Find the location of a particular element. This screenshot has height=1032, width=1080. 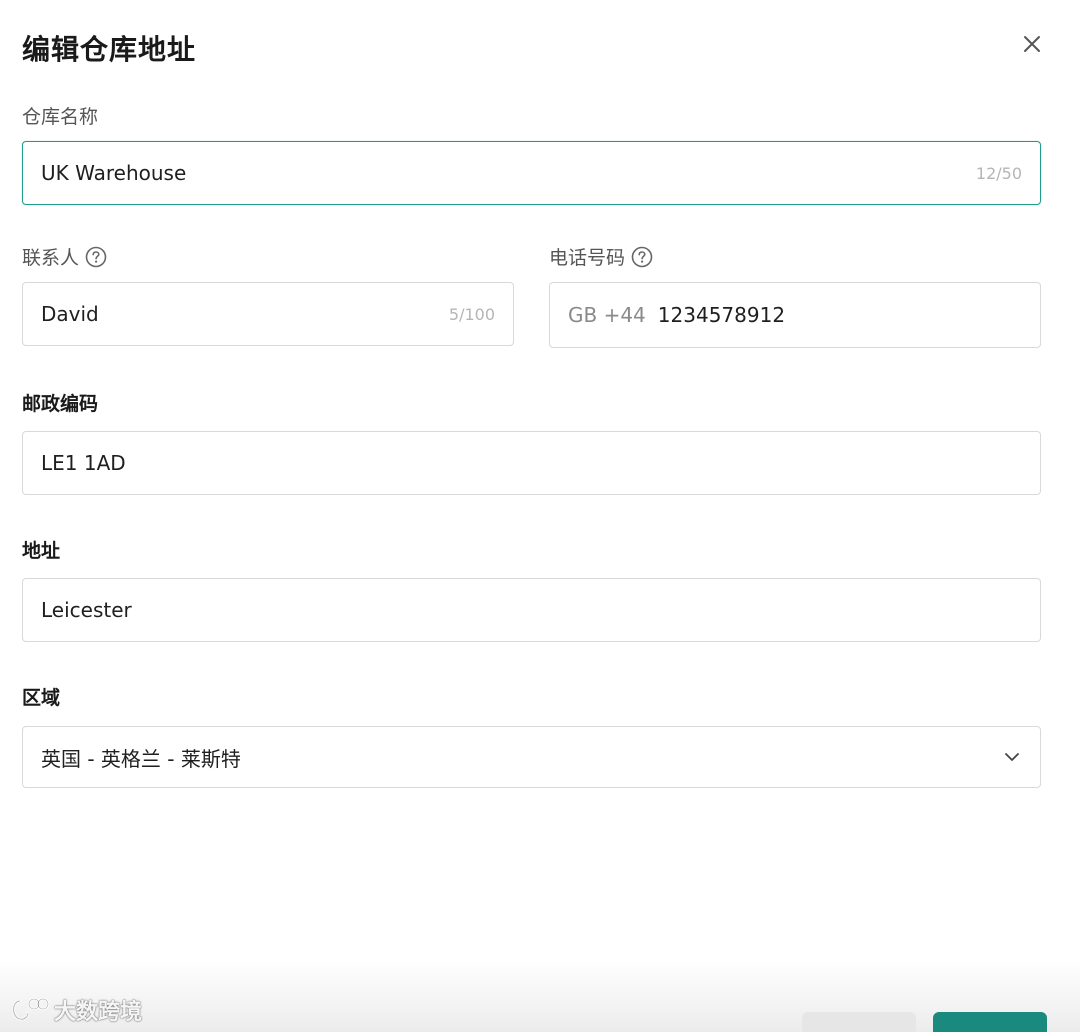

warehouse-name-label: 仓库名称 is located at coordinates (60, 115).